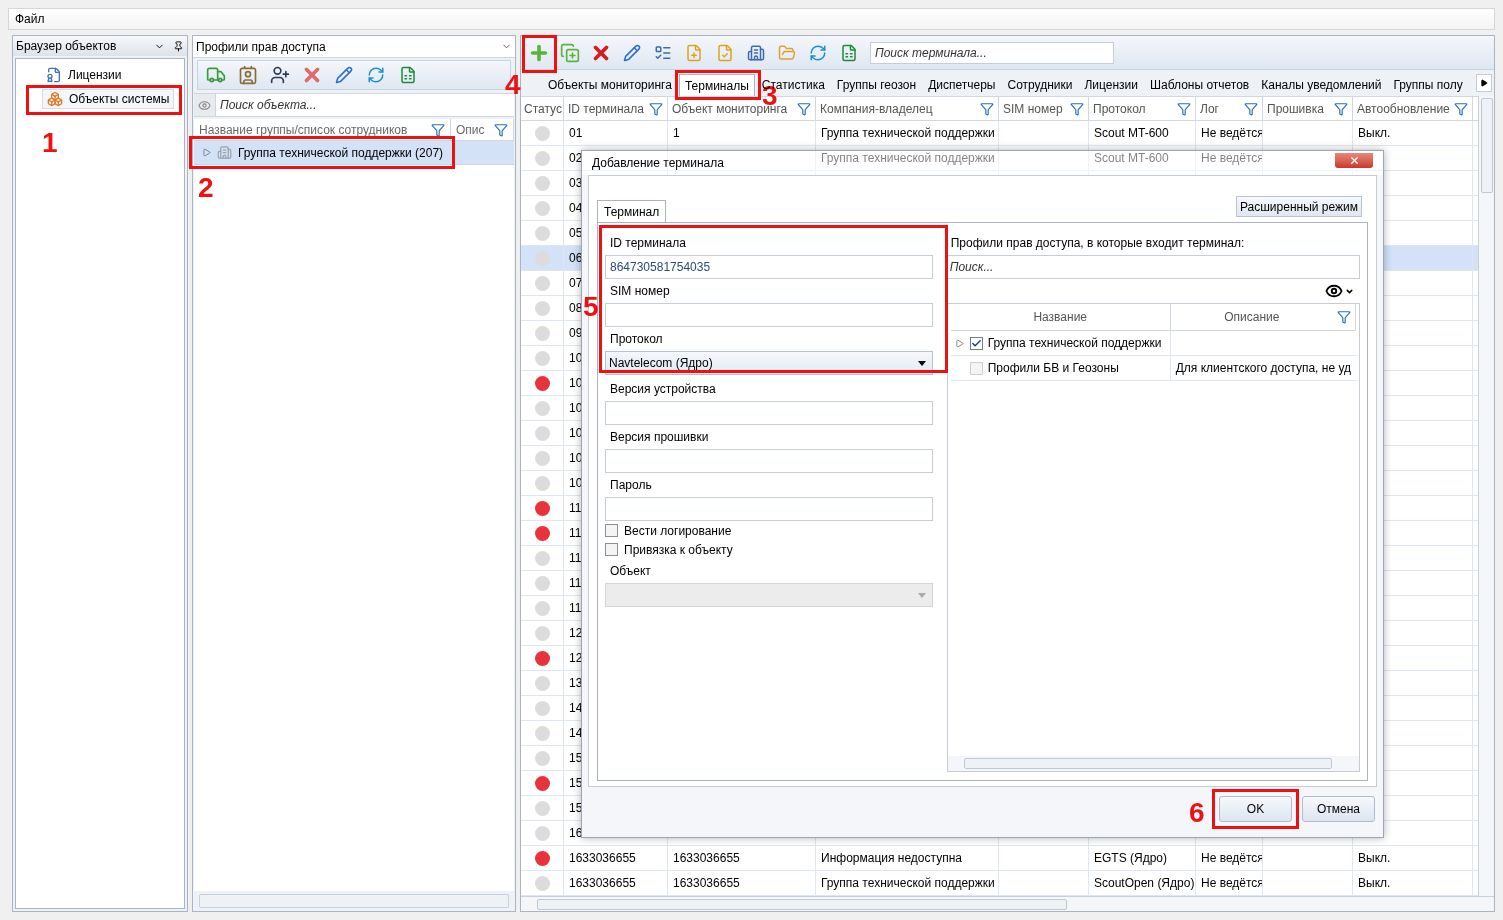 This screenshot has width=1503, height=920. I want to click on close-icon, so click(1354, 160).